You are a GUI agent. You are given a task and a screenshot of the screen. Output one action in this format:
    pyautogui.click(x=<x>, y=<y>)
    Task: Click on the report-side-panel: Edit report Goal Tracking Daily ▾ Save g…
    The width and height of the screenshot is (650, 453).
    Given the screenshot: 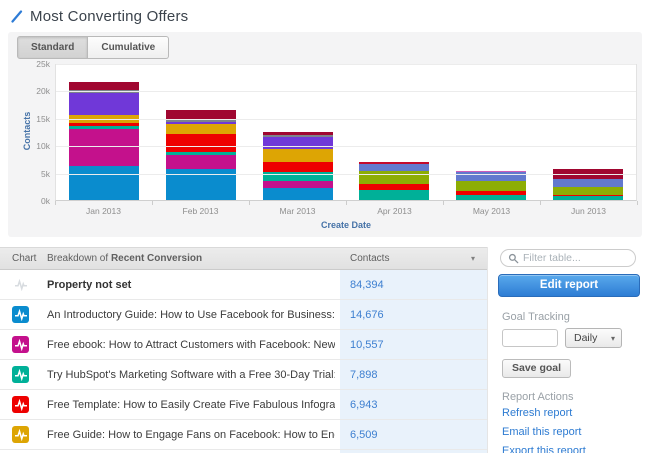 What is the action you would take?
    pyautogui.click(x=570, y=350)
    